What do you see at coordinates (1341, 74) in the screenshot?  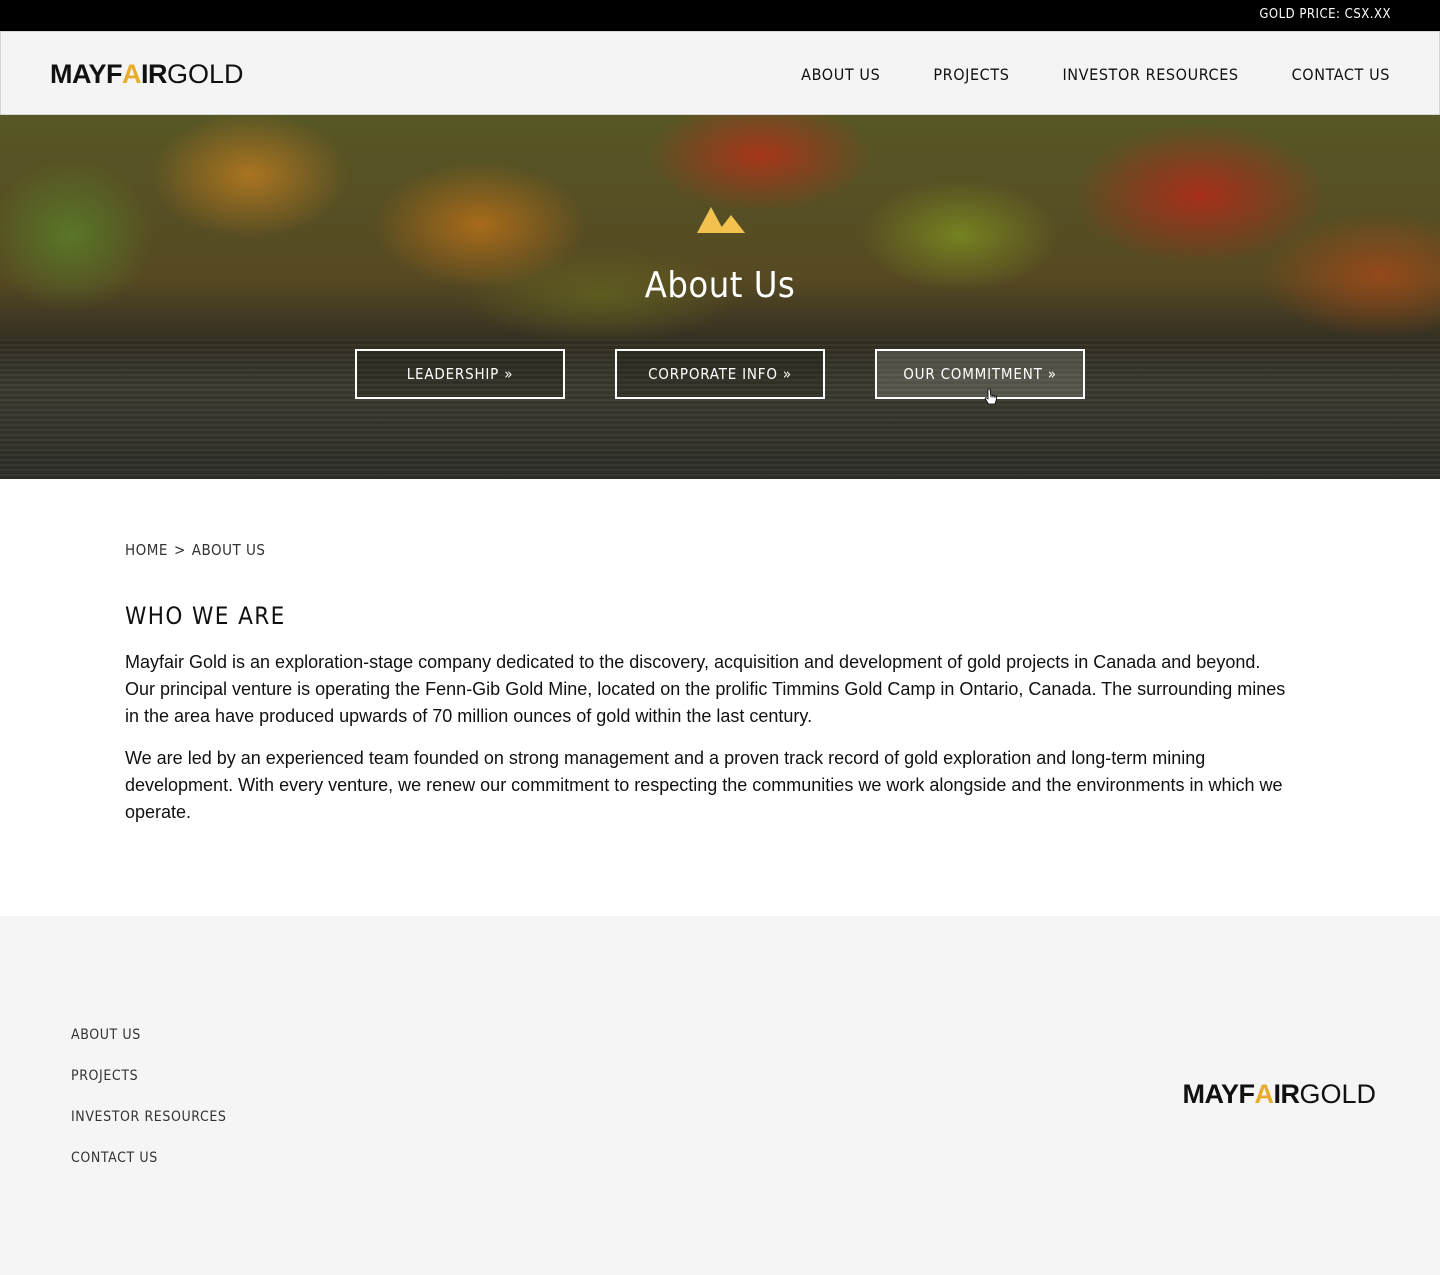 I see `nav-contact-us: CONTACT US` at bounding box center [1341, 74].